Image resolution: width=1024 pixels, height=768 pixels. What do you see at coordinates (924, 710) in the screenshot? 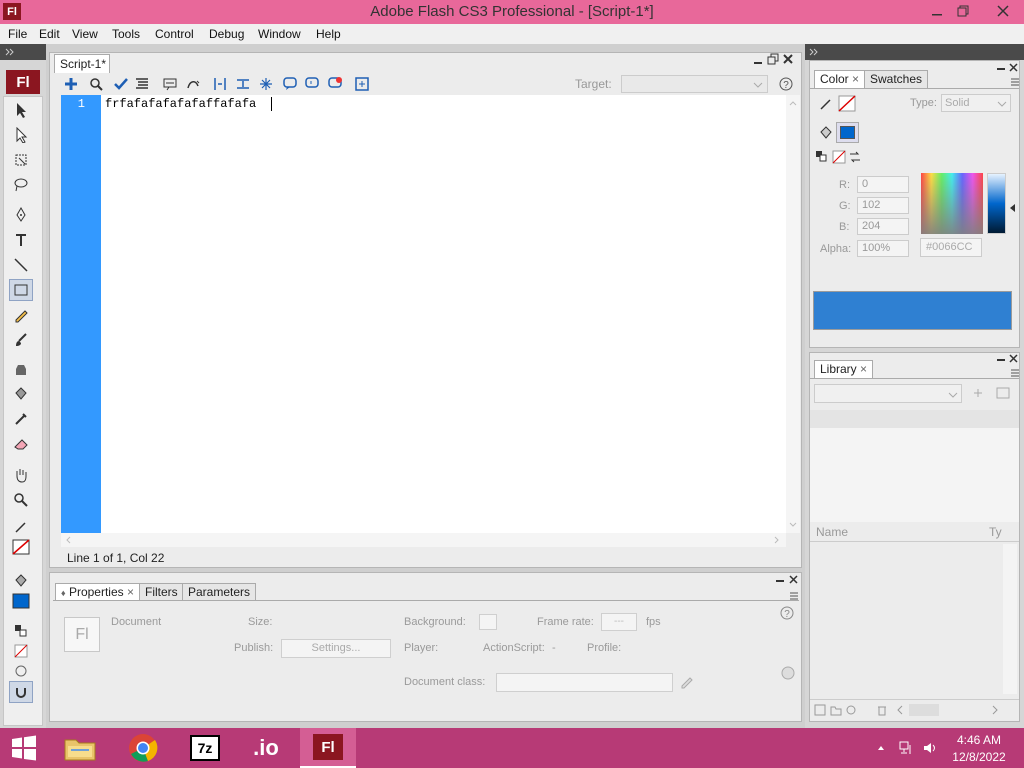
I see `library-hscroll-thumb` at bounding box center [924, 710].